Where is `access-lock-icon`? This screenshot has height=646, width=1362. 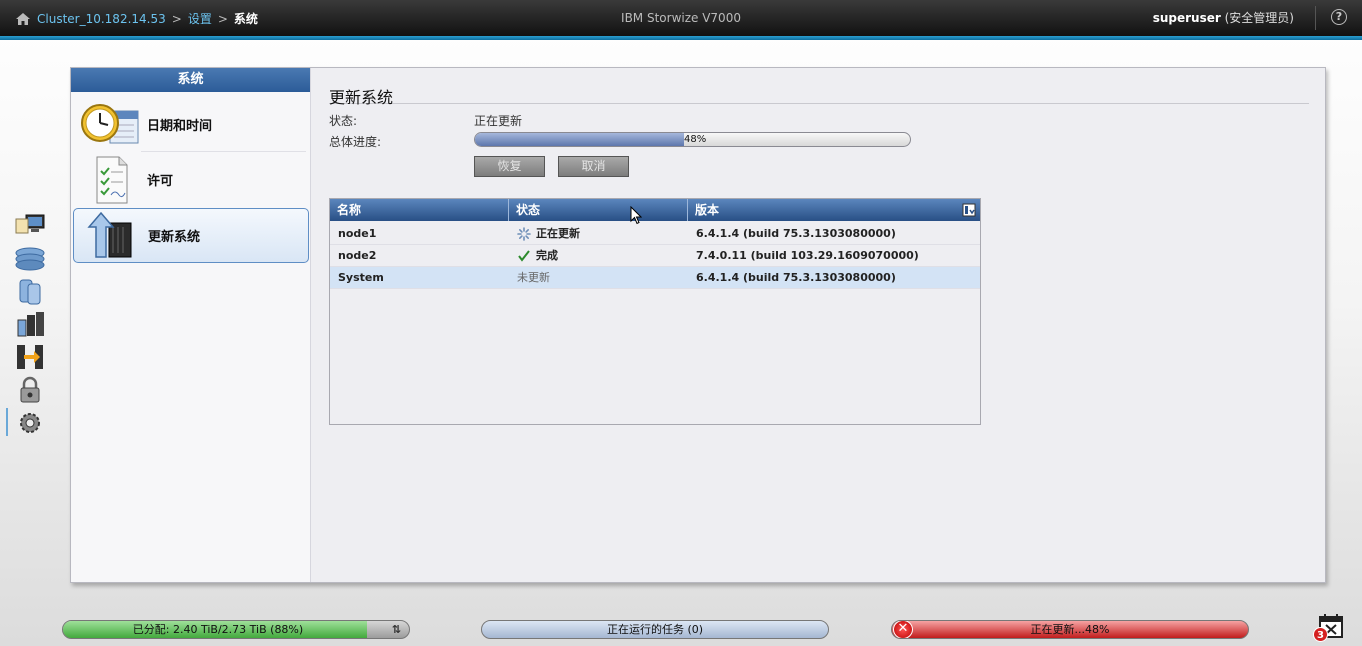
access-lock-icon is located at coordinates (30, 389).